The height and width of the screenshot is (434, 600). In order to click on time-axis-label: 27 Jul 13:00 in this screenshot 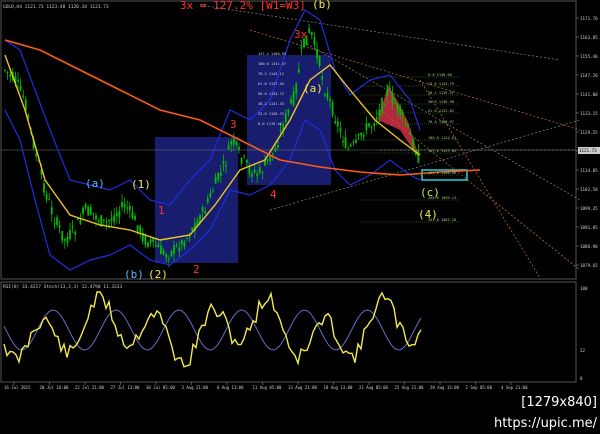, I will do `click(125, 387)`.